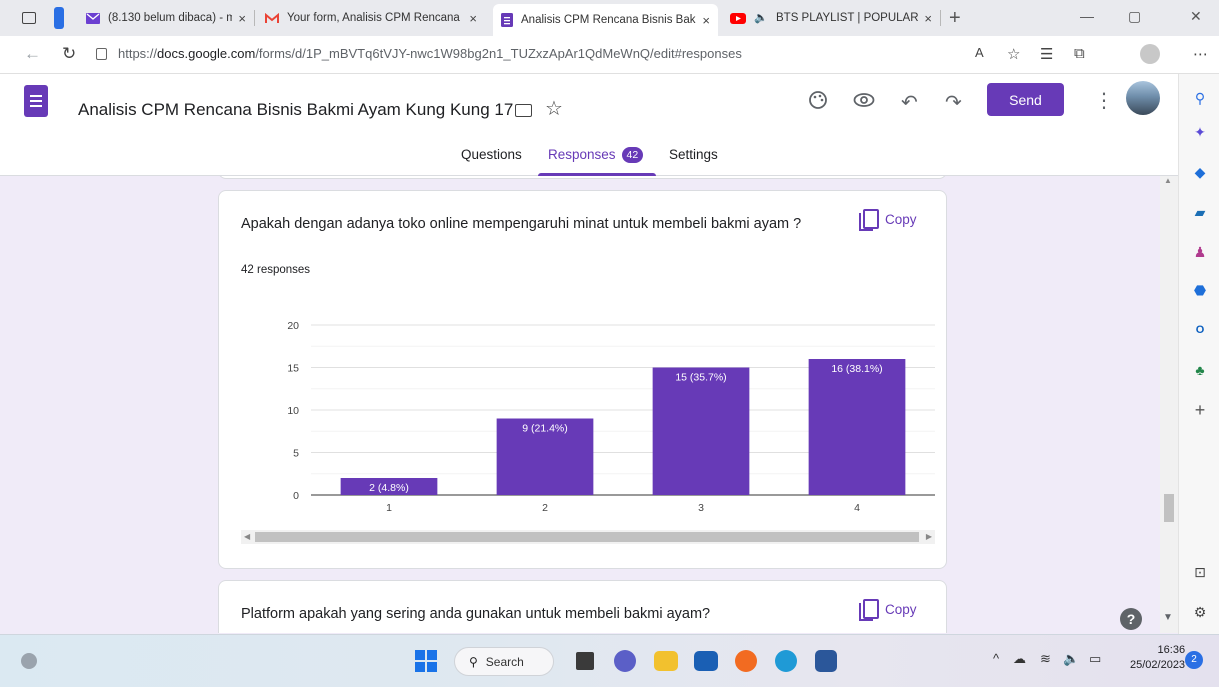 This screenshot has height=687, width=1219. What do you see at coordinates (625, 661) in the screenshot?
I see `teams-chat-icon` at bounding box center [625, 661].